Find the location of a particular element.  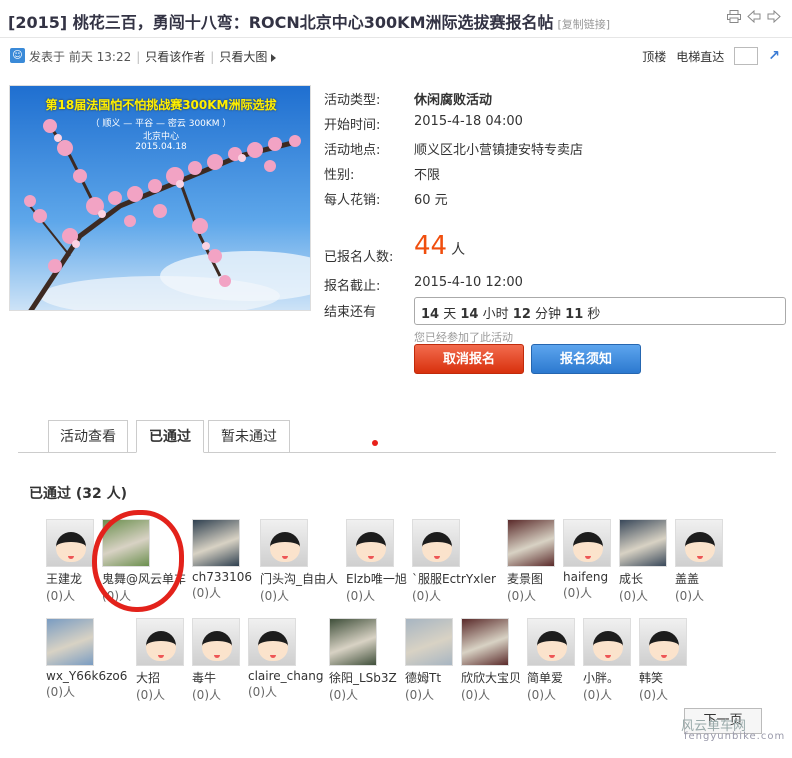

member-item: 成长 (0)人 is located at coordinates (649, 561).